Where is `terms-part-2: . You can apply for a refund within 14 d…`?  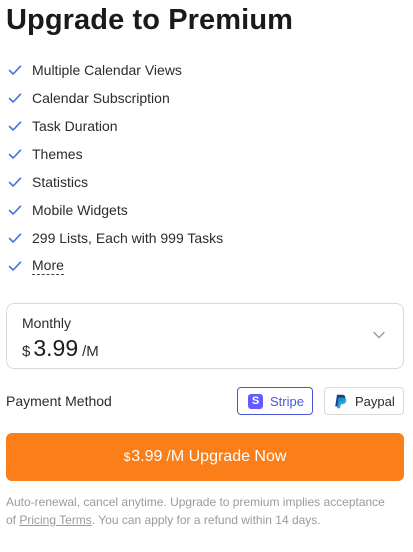
terms-part-2: . You can apply for a refund within 14 d… is located at coordinates (206, 520).